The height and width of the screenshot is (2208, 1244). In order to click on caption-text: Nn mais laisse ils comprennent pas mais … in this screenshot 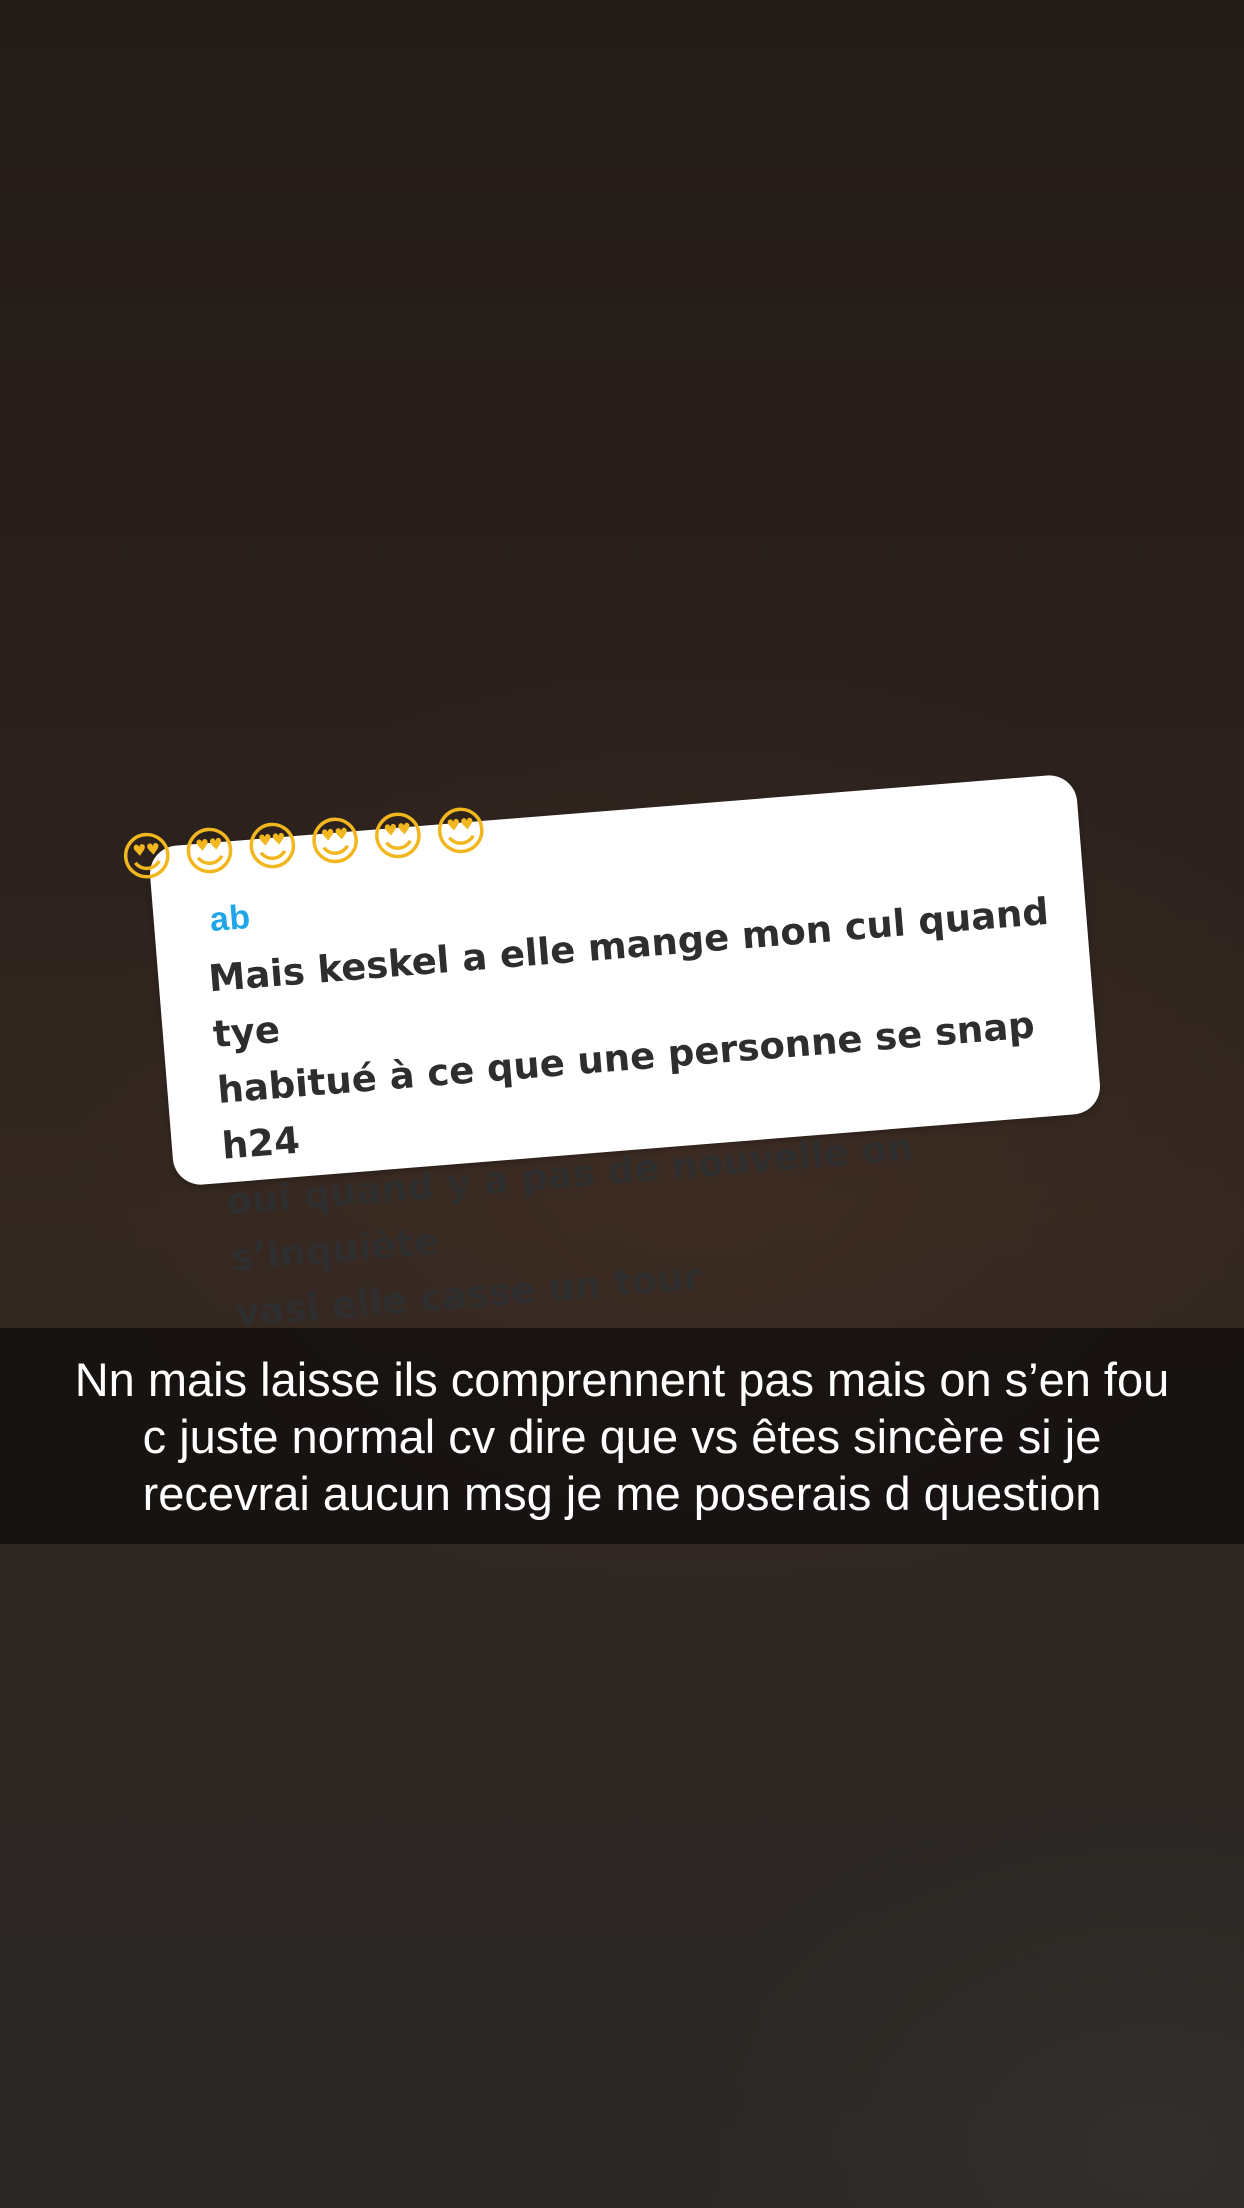, I will do `click(622, 1436)`.